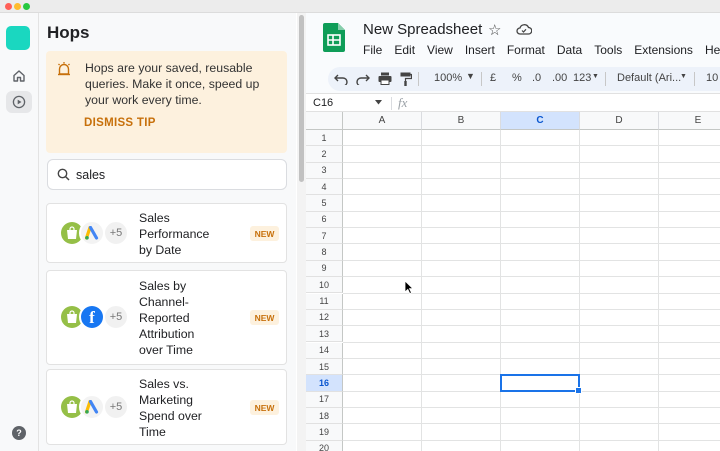  Describe the element at coordinates (170, 408) in the screenshot. I see `hop-title: Sales vs. Marketing Spend over Time` at that location.